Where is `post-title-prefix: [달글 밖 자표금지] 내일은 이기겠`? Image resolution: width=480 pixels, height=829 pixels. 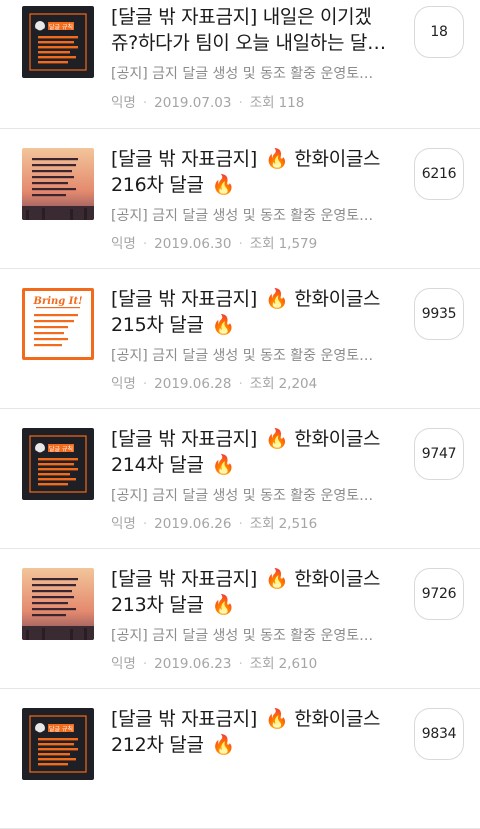
post-title-prefix: [달글 밖 자표금지] 내일은 이기겠 is located at coordinates (241, 17).